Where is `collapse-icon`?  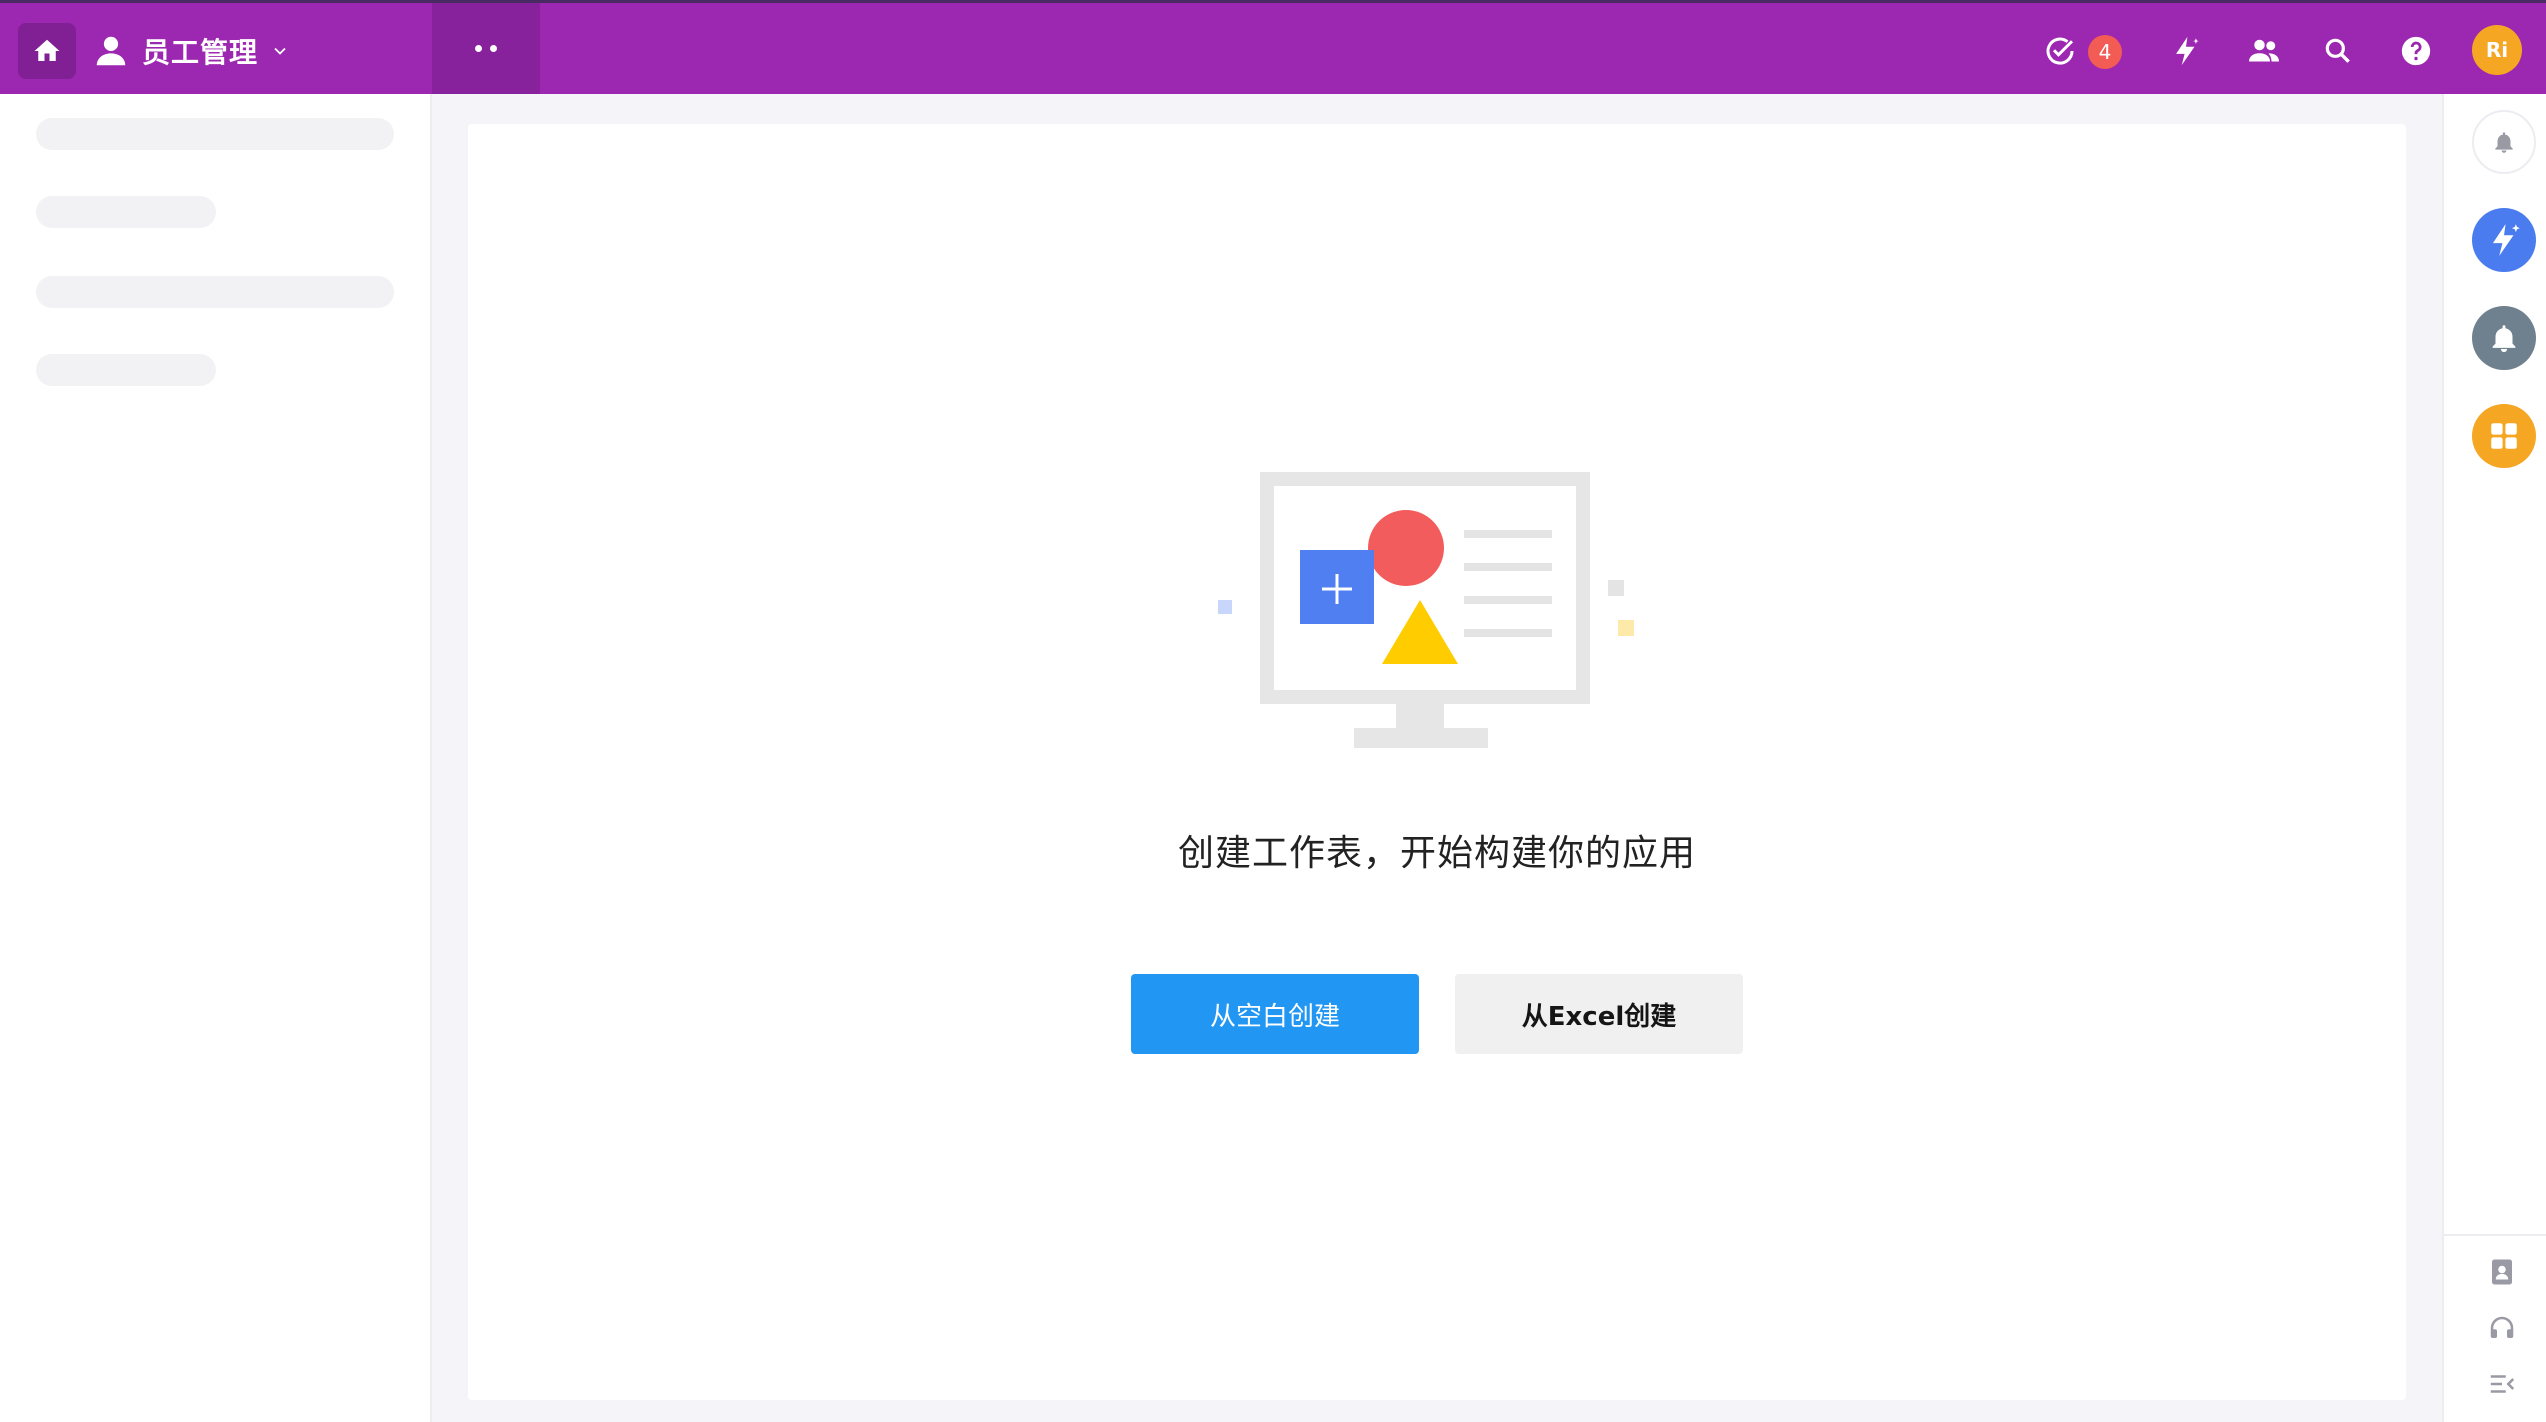 collapse-icon is located at coordinates (2502, 1384).